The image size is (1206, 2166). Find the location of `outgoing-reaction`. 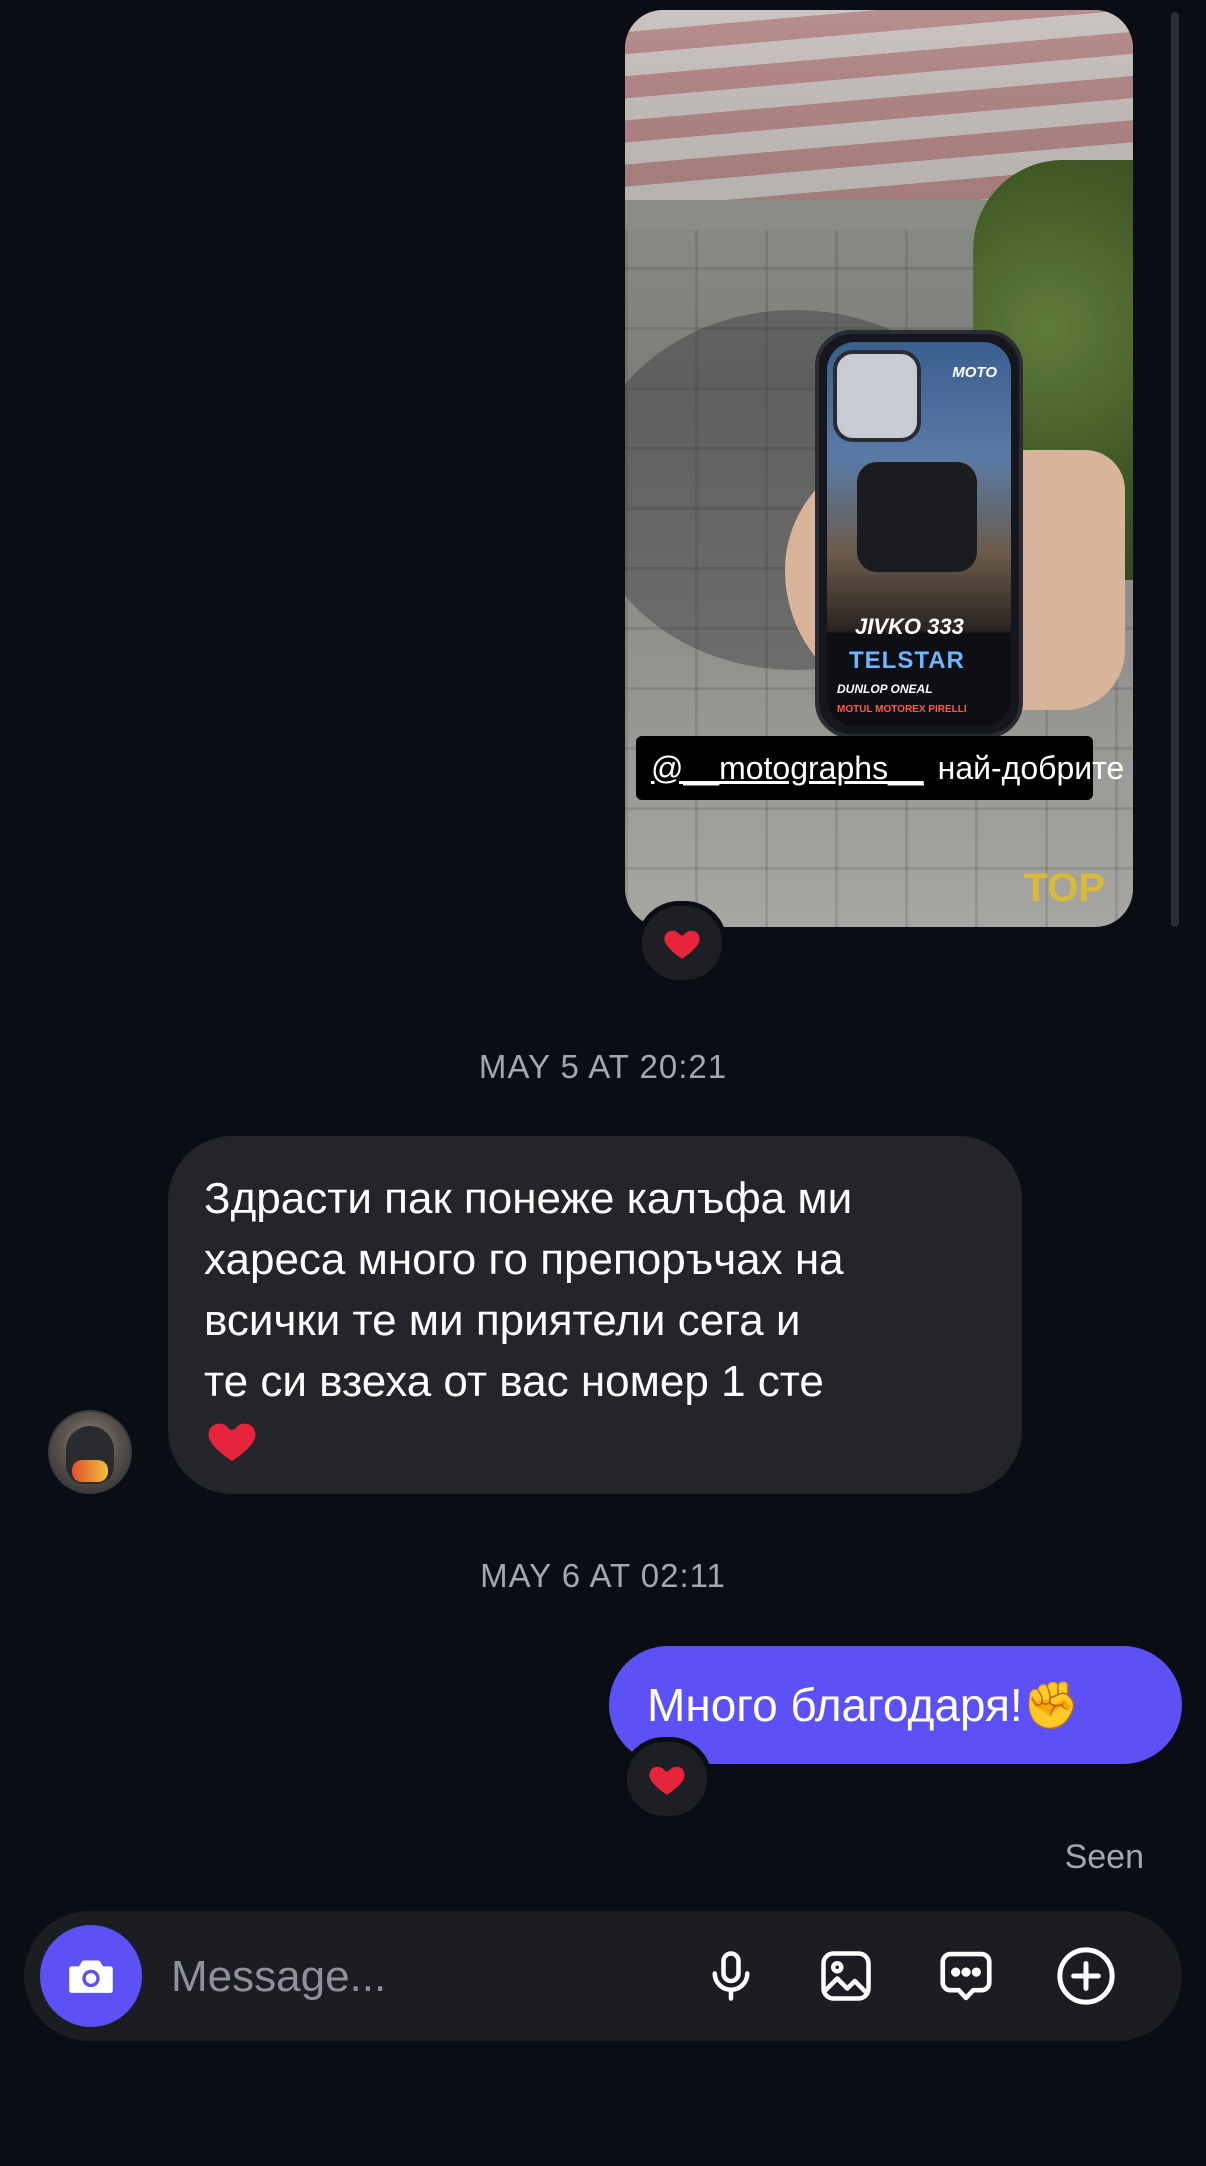

outgoing-reaction is located at coordinates (667, 1779).